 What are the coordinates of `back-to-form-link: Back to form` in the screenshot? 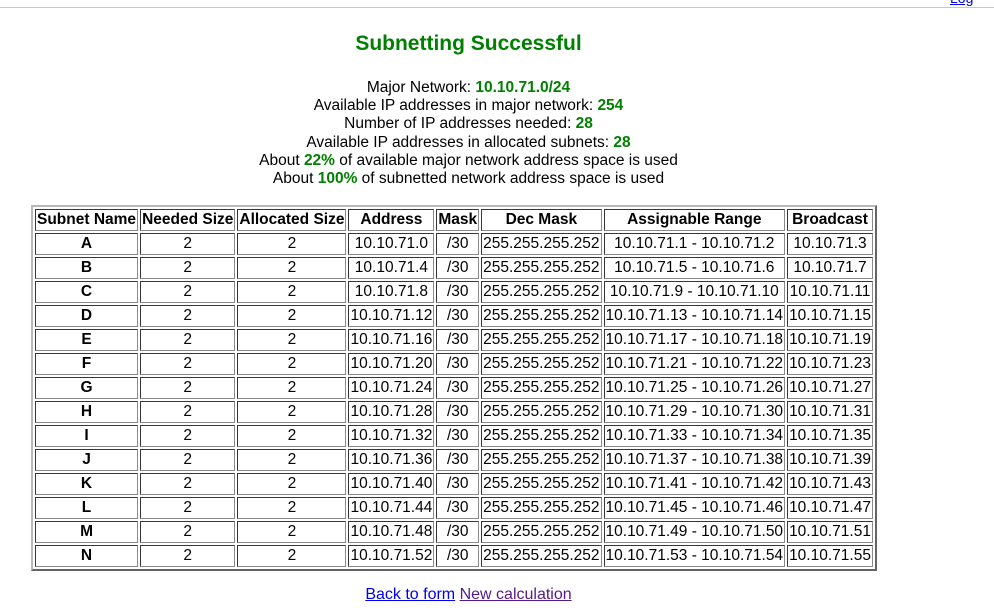 It's located at (410, 594).